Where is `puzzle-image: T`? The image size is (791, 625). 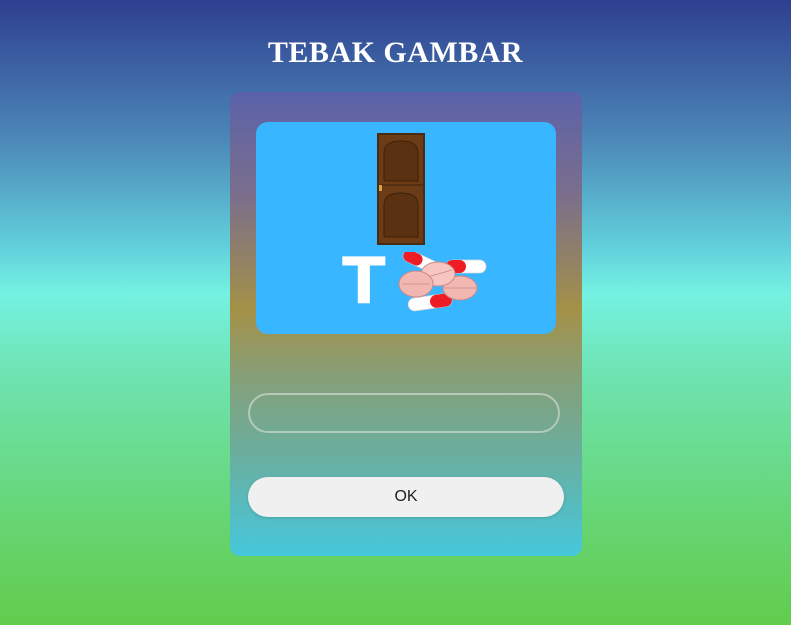
puzzle-image: T is located at coordinates (406, 228).